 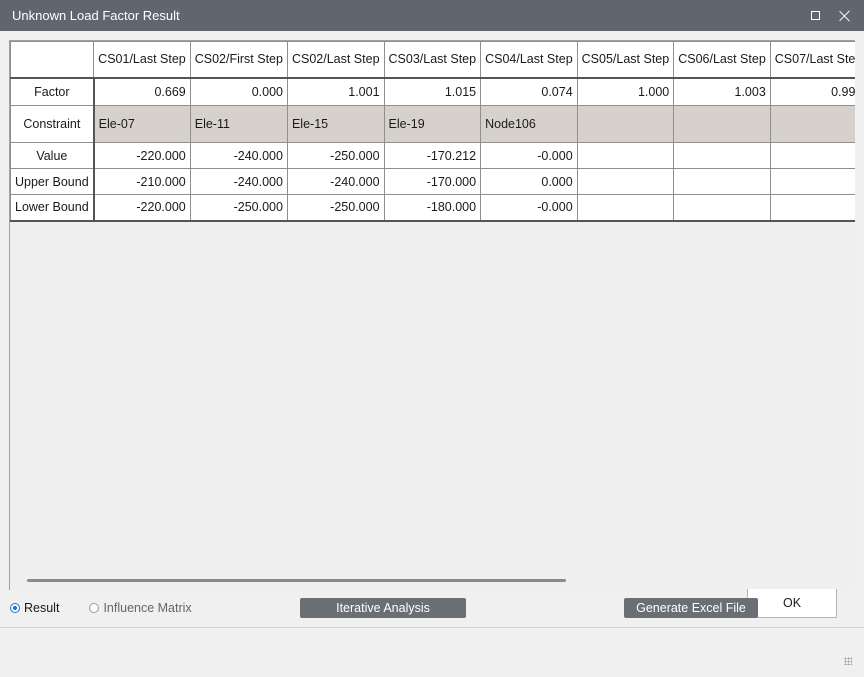 I want to click on column-header: CS02/Last Step, so click(x=335, y=60).